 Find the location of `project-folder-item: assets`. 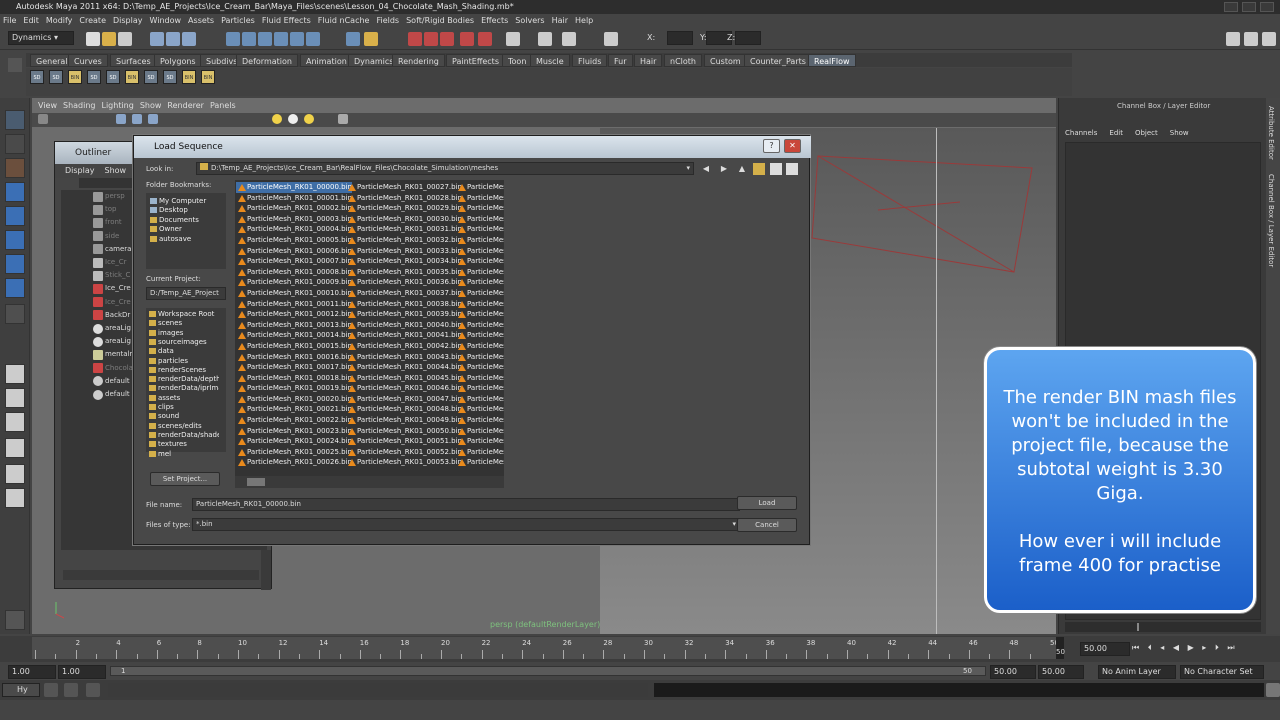

project-folder-item: assets is located at coordinates (184, 398).